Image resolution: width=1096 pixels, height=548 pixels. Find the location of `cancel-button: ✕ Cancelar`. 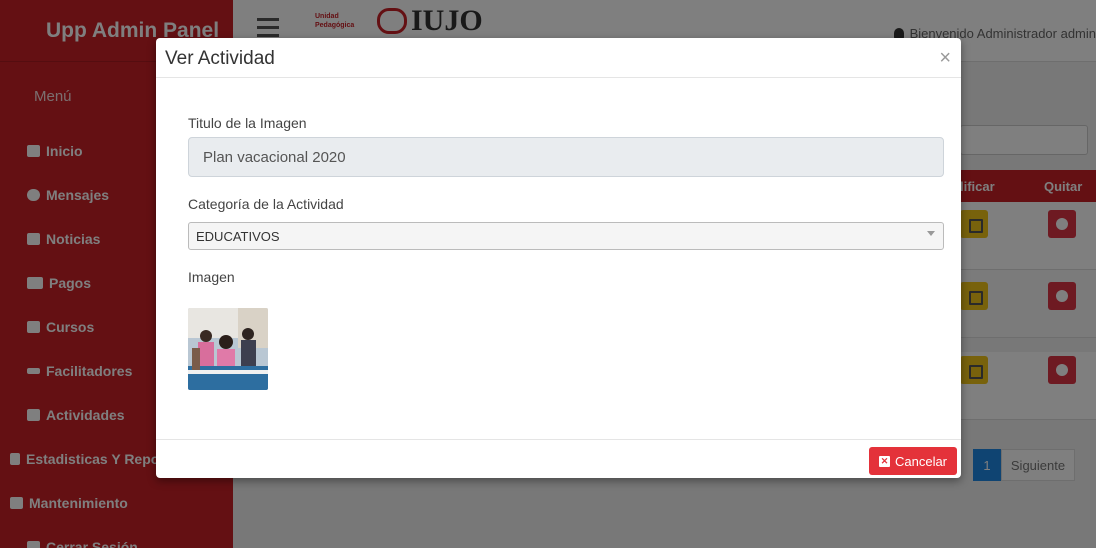

cancel-button: ✕ Cancelar is located at coordinates (913, 461).